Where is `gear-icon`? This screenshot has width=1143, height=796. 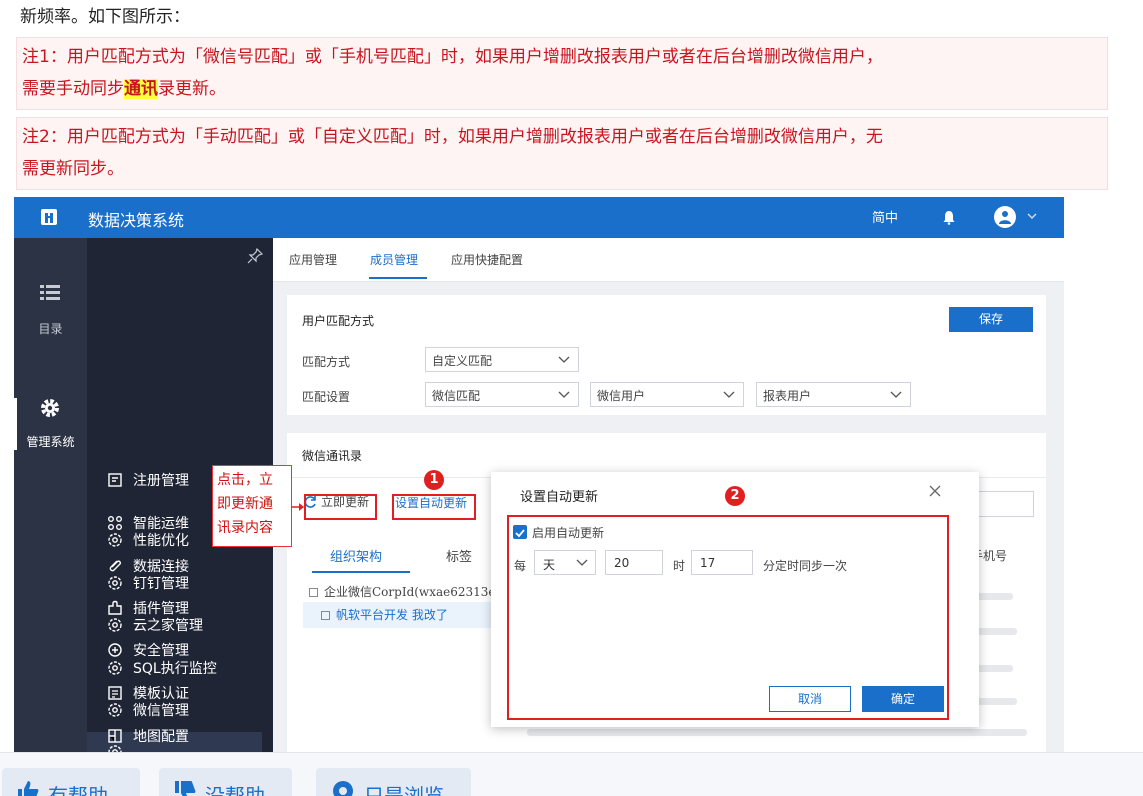 gear-icon is located at coordinates (50, 408).